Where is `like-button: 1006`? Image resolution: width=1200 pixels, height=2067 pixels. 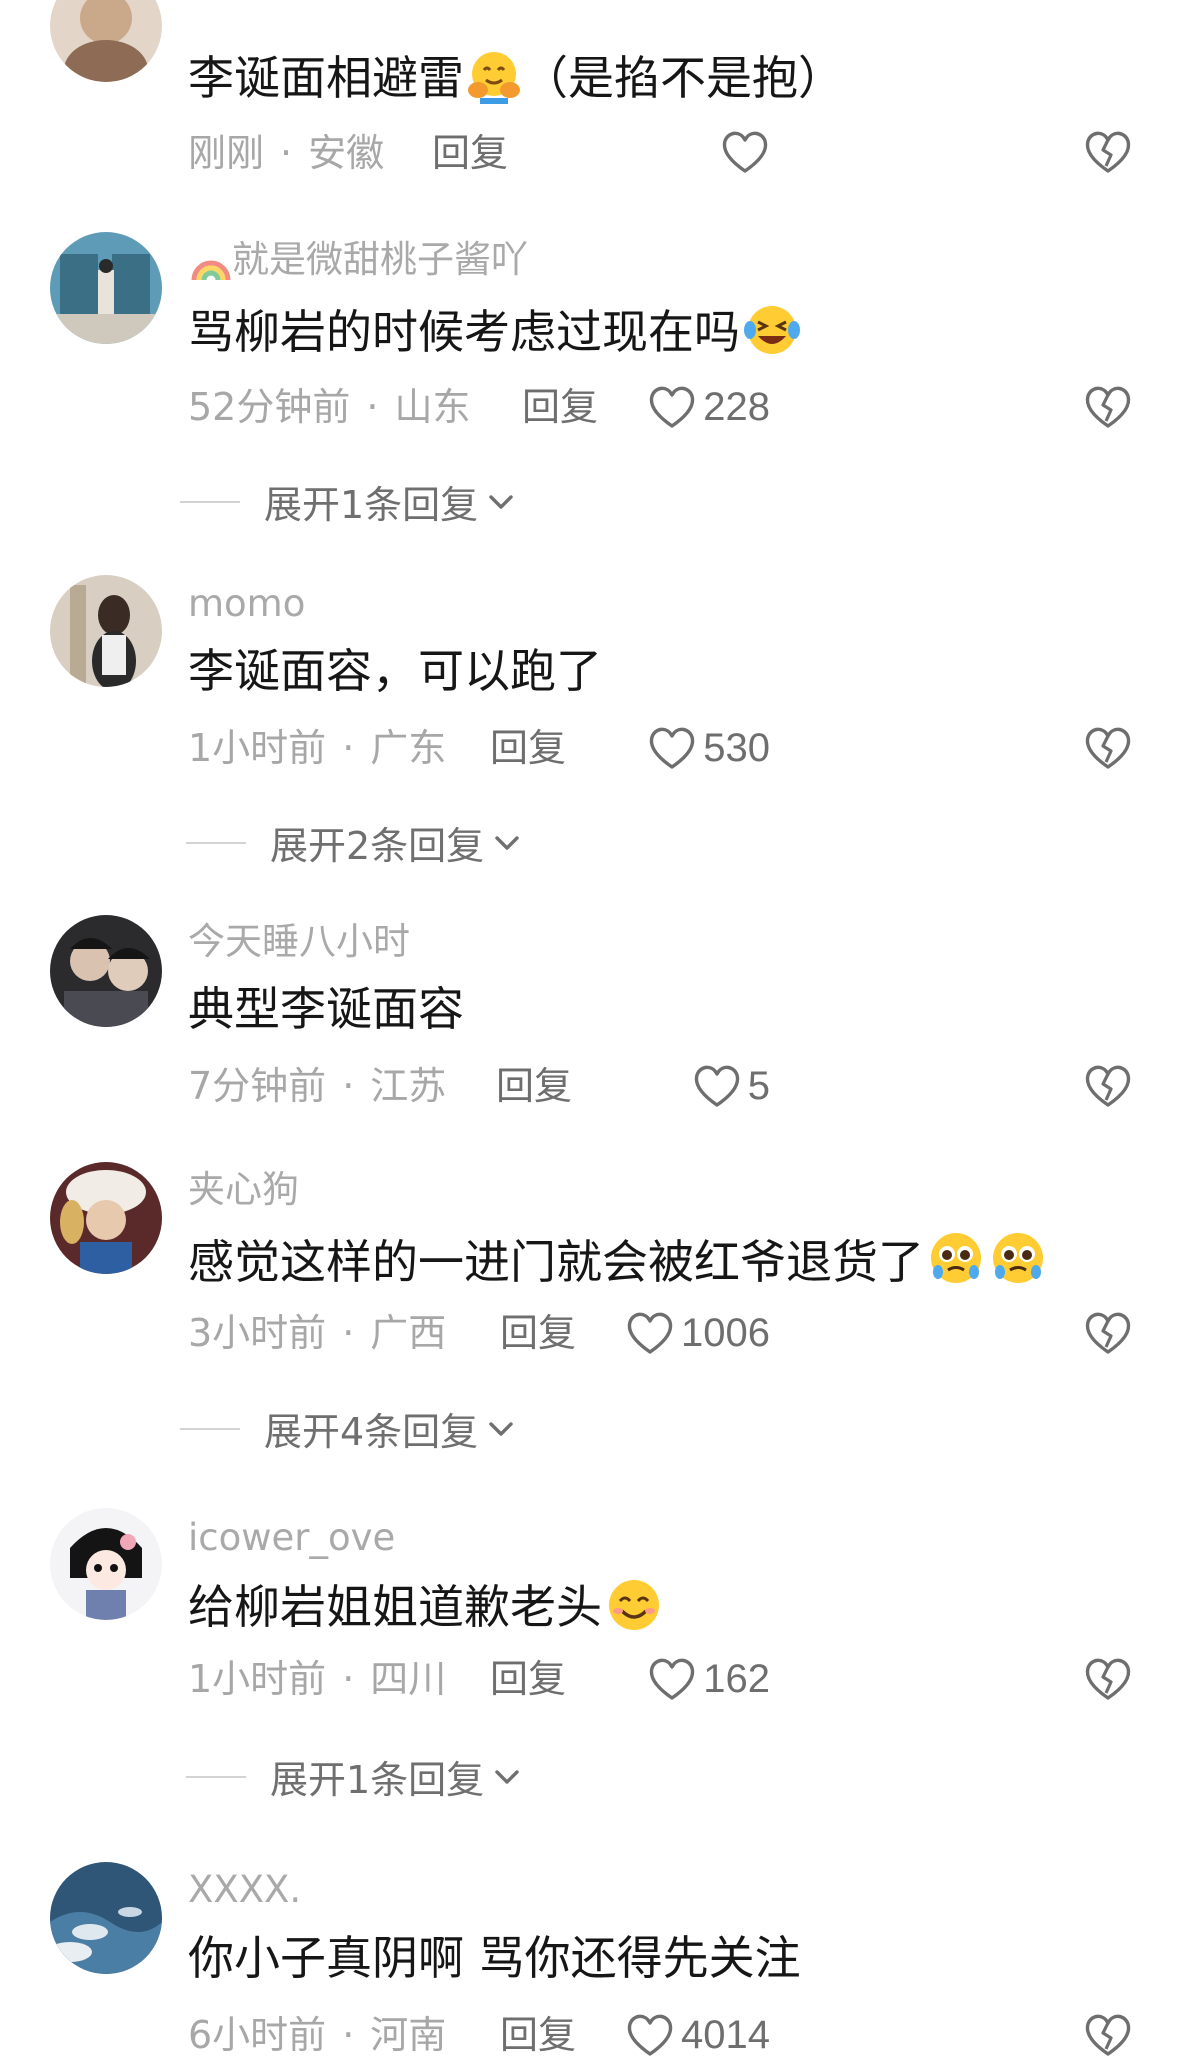
like-button: 1006 is located at coordinates (670, 1333).